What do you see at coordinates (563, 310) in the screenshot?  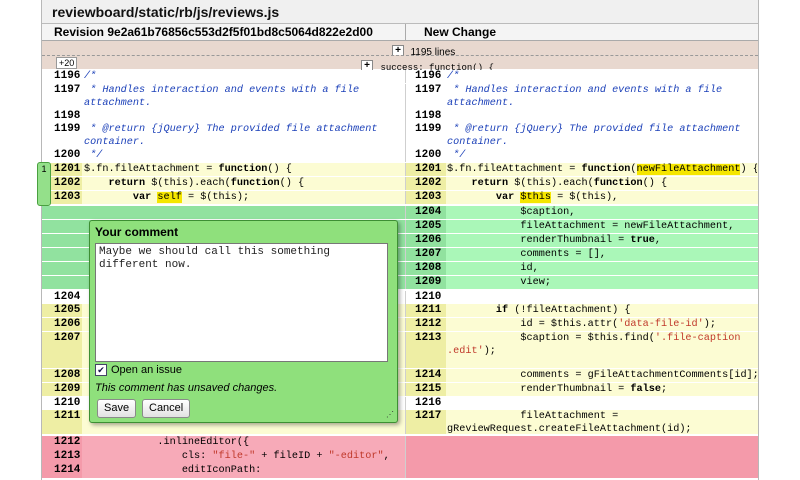 I see `code-line: if (!fileAttachment) {` at bounding box center [563, 310].